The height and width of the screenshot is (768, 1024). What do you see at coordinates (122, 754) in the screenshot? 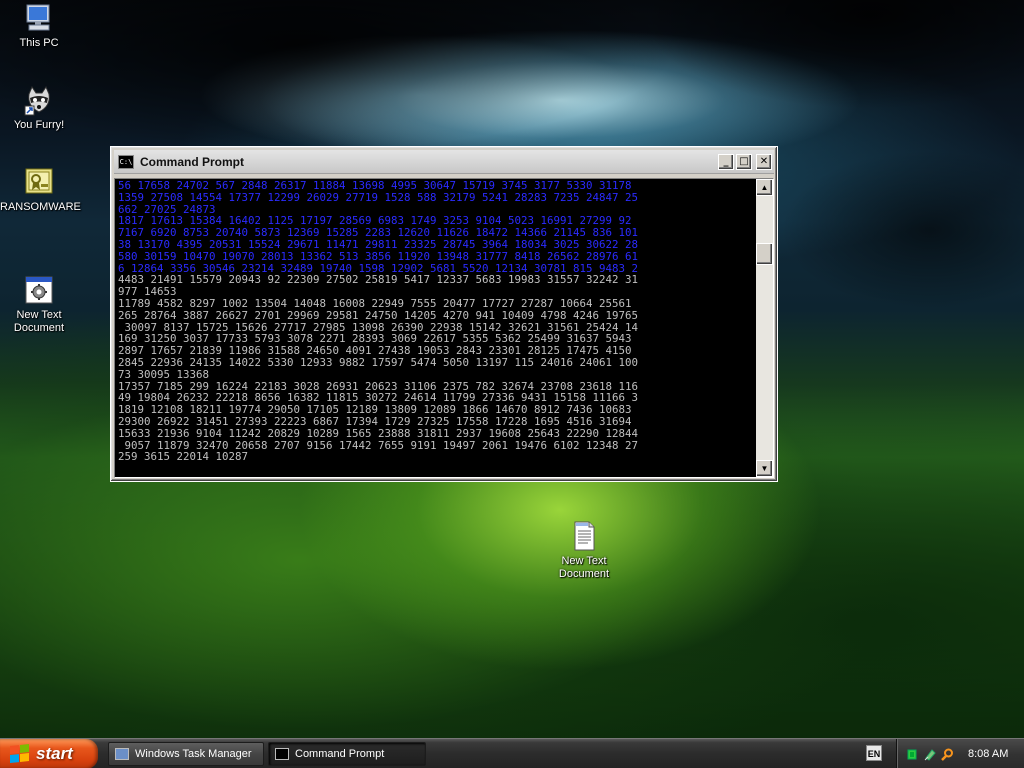
I see `task-manager-icon` at bounding box center [122, 754].